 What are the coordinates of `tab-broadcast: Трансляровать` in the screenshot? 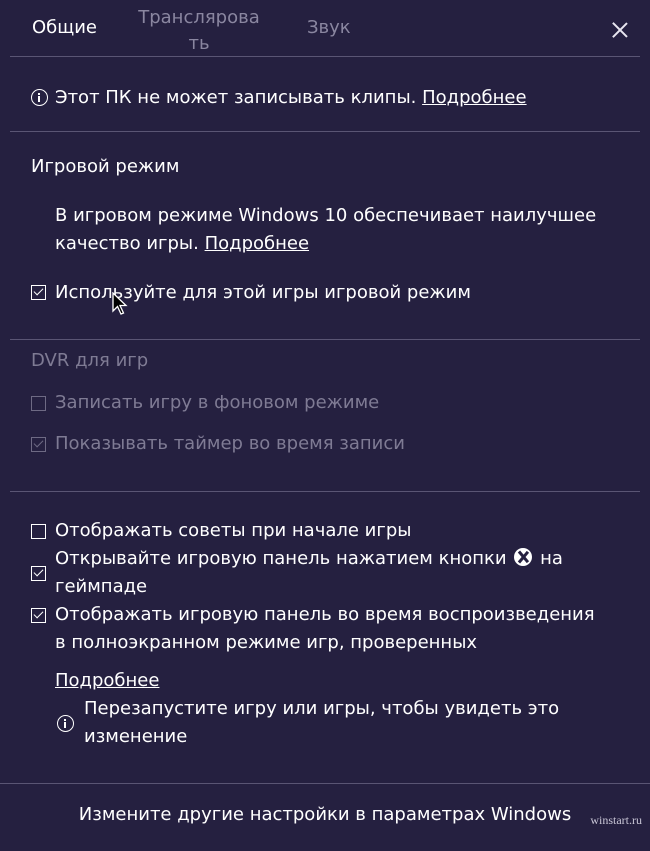 It's located at (199, 31).